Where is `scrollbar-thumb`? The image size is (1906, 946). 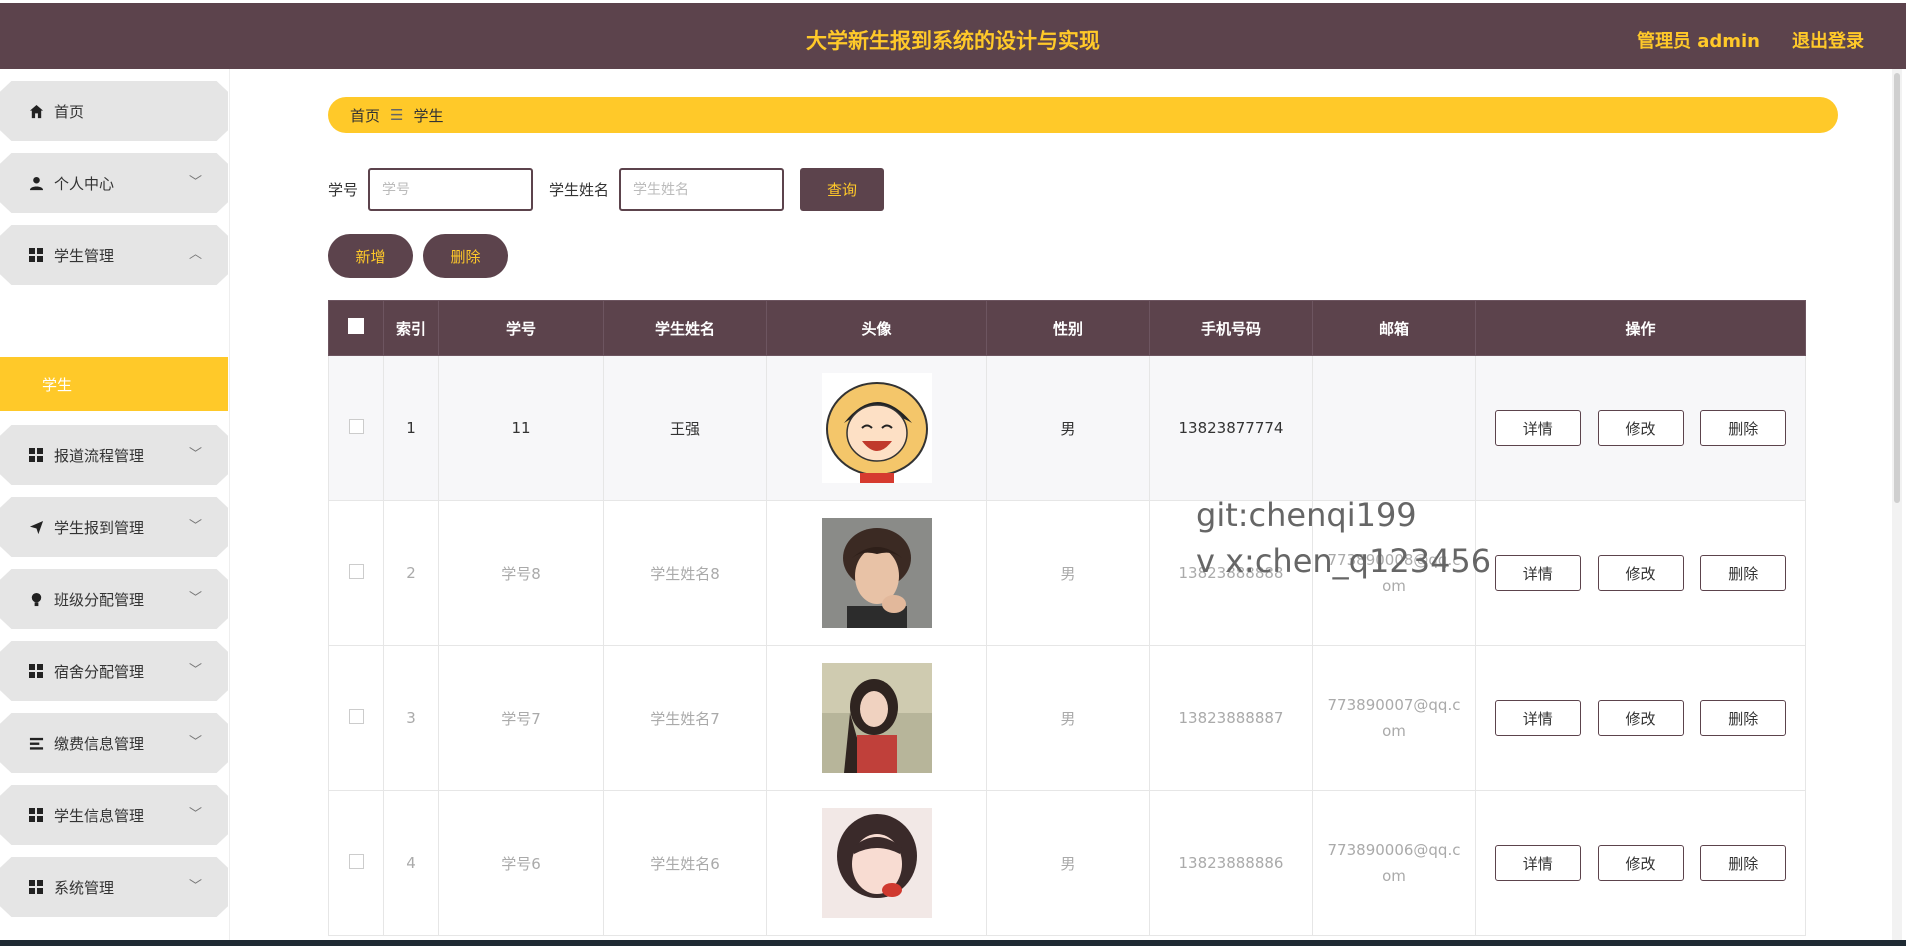
scrollbar-thumb is located at coordinates (1897, 288).